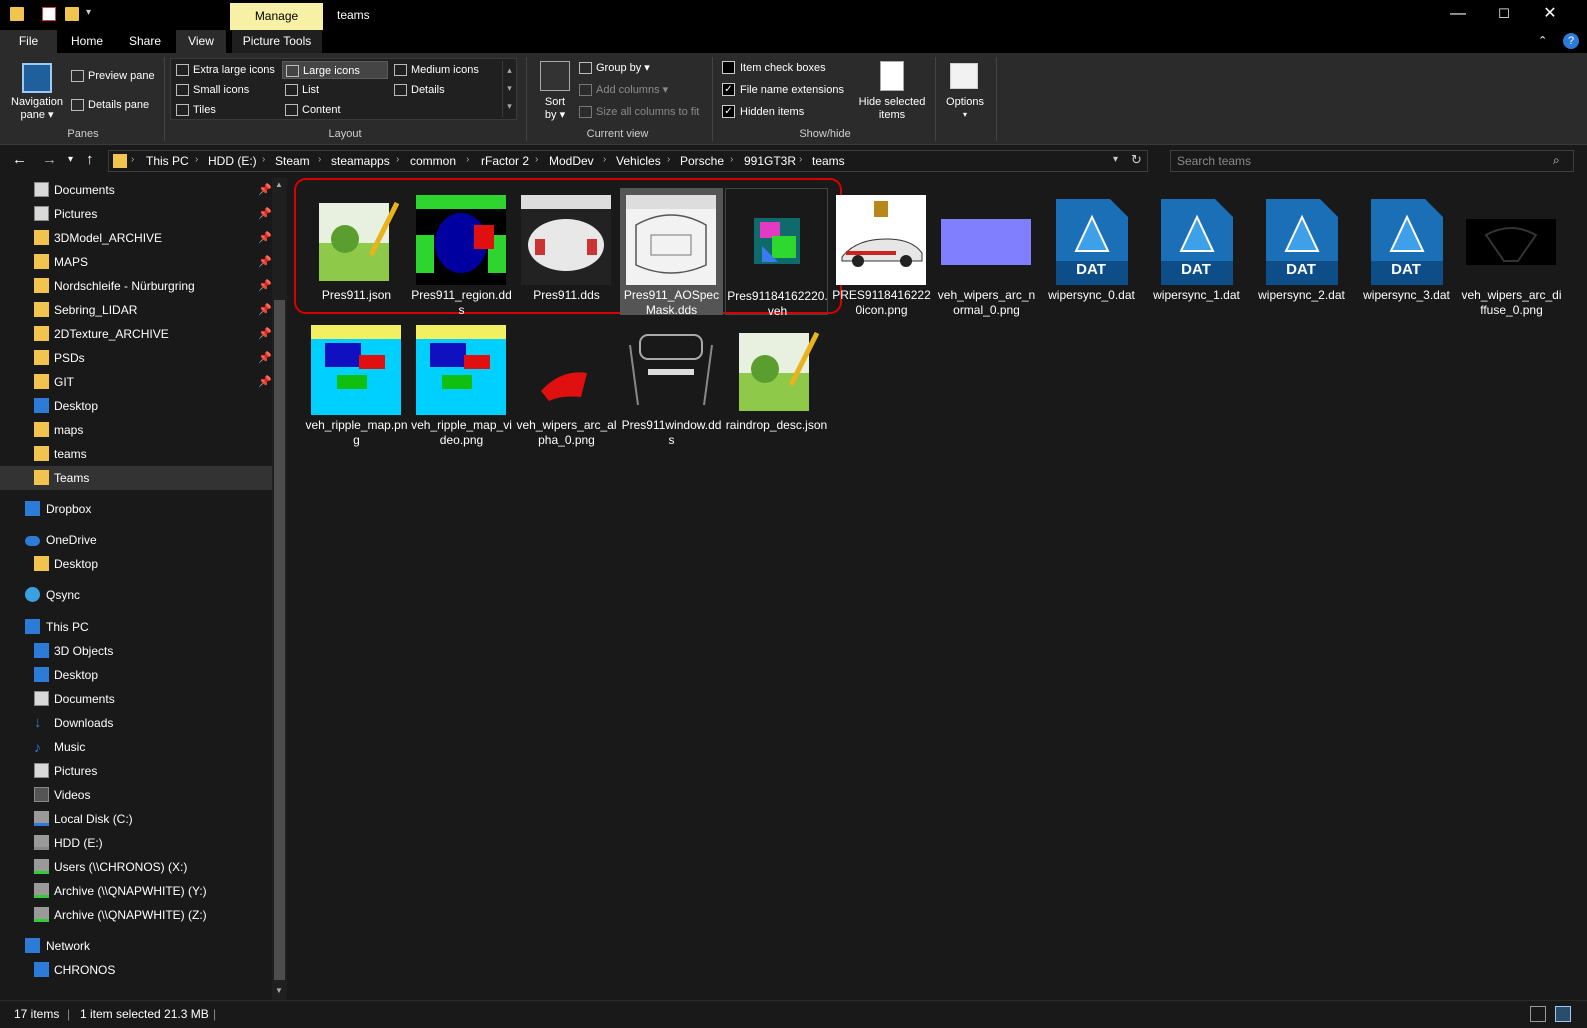 The image size is (1587, 1028). I want to click on file-tile: Pres911.dds, so click(566, 251).